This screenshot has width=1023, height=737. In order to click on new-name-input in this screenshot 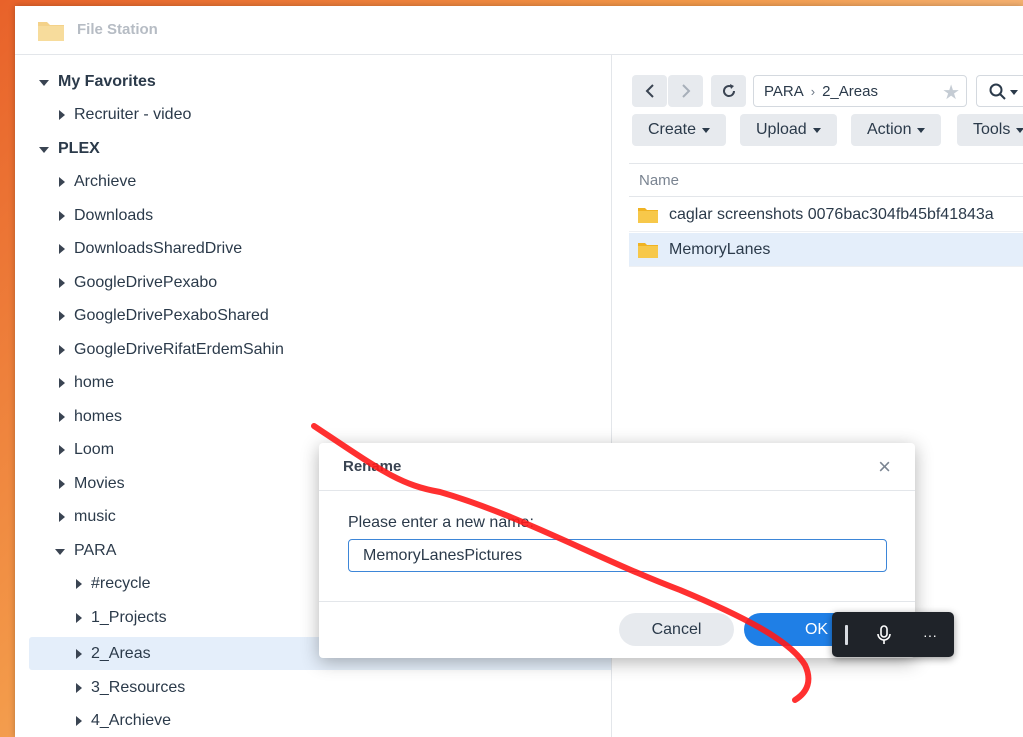, I will do `click(617, 555)`.